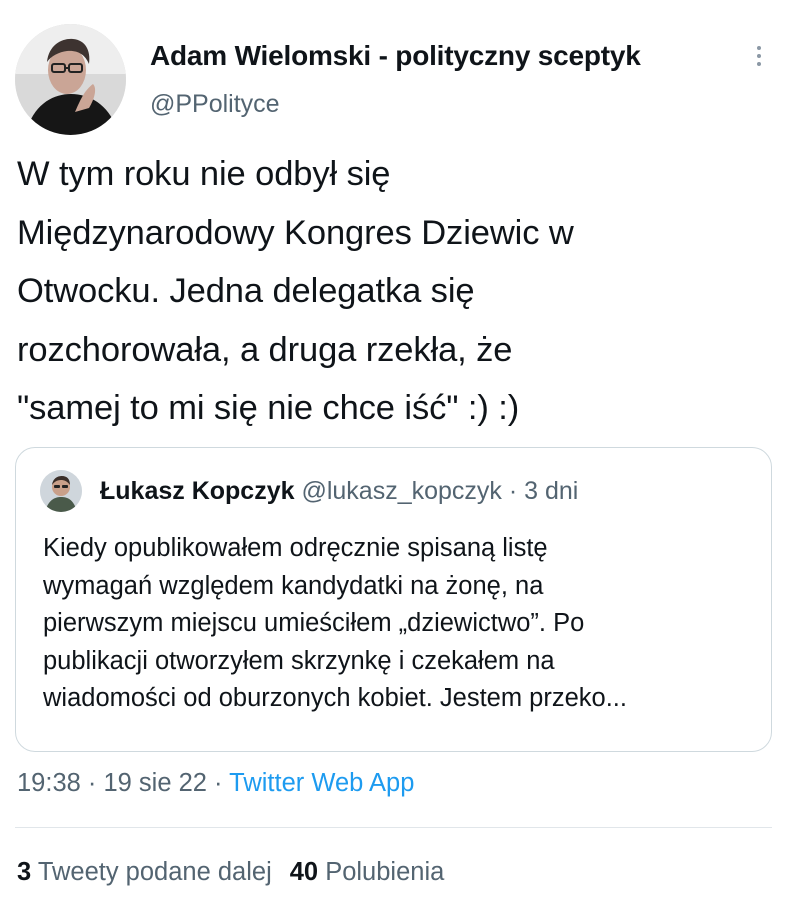  I want to click on divider, so click(393, 827).